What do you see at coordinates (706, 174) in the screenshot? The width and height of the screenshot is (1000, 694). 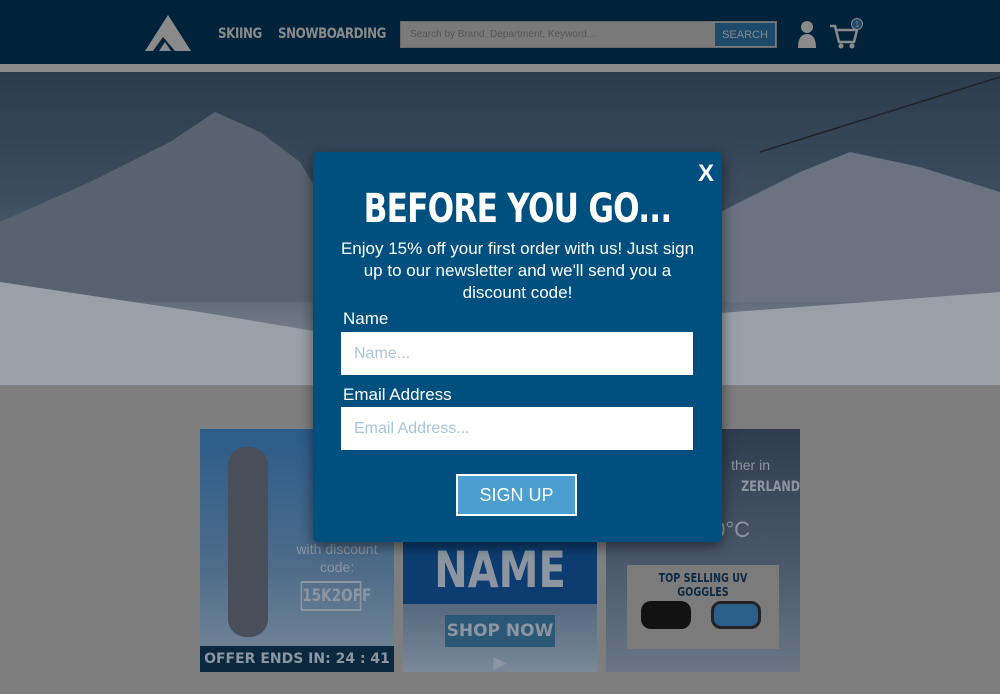 I see `close-button: X` at bounding box center [706, 174].